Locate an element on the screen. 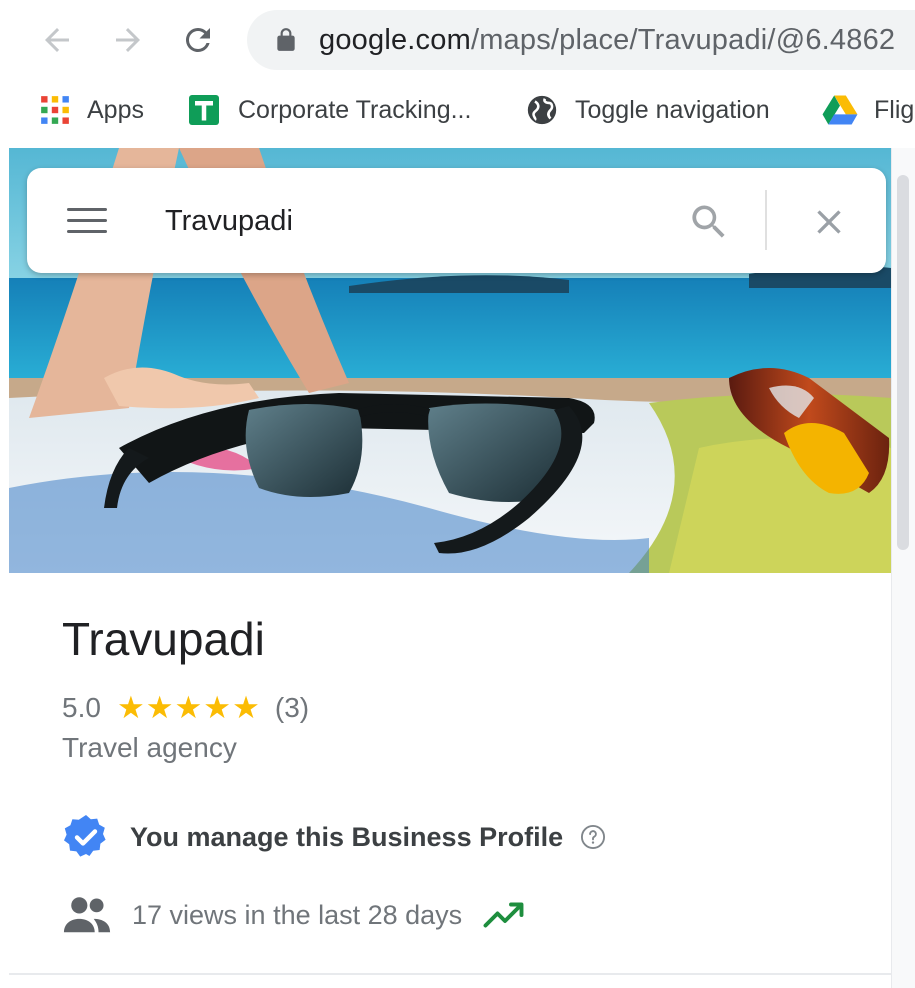 The height and width of the screenshot is (988, 915). menu-icon is located at coordinates (87, 221).